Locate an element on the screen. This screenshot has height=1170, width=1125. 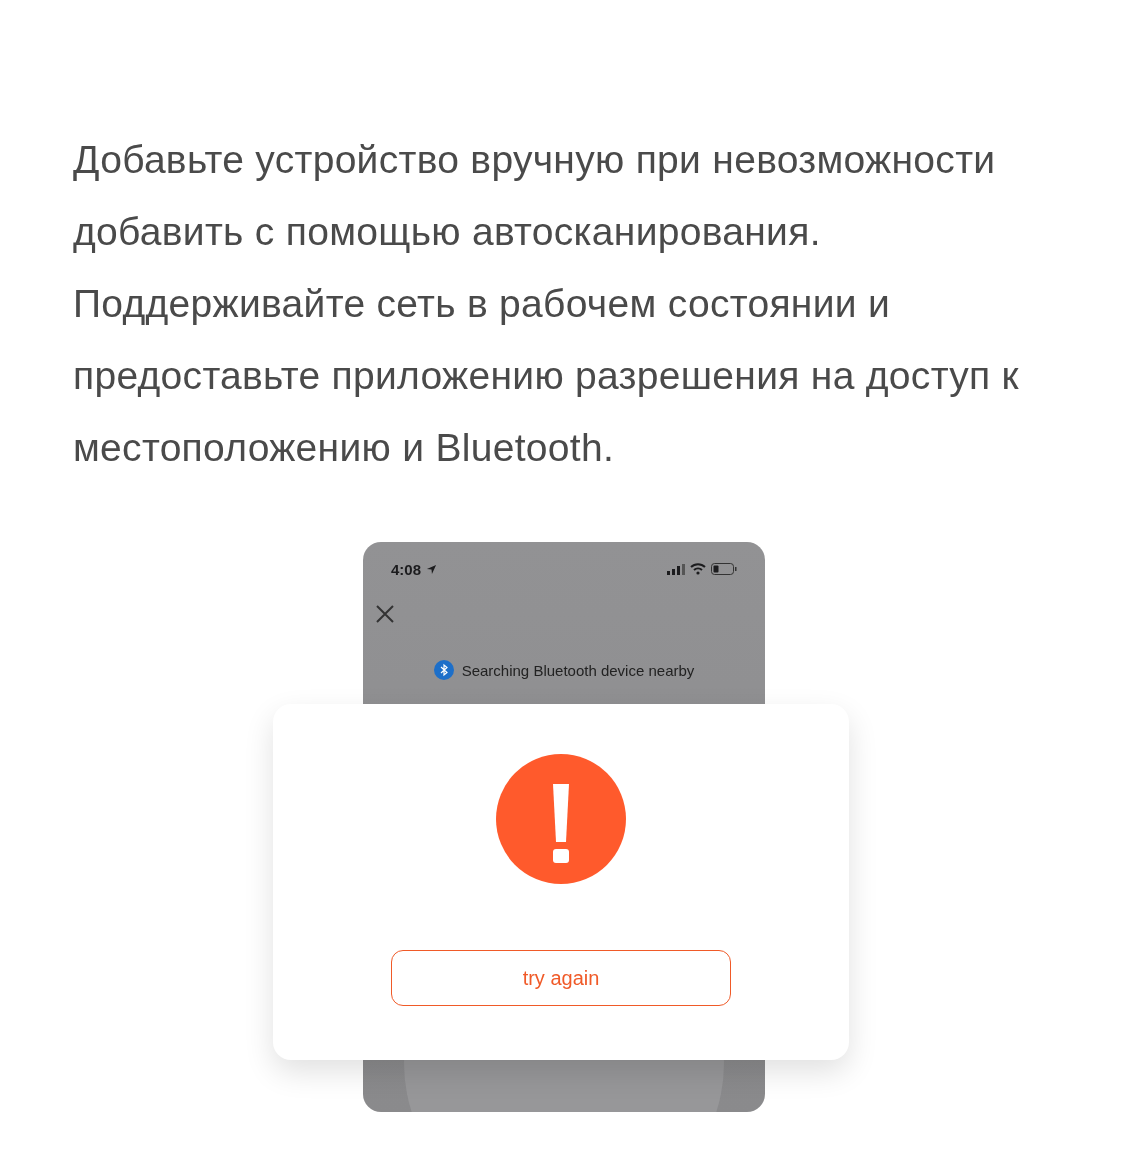
location-arrow-icon is located at coordinates (432, 569).